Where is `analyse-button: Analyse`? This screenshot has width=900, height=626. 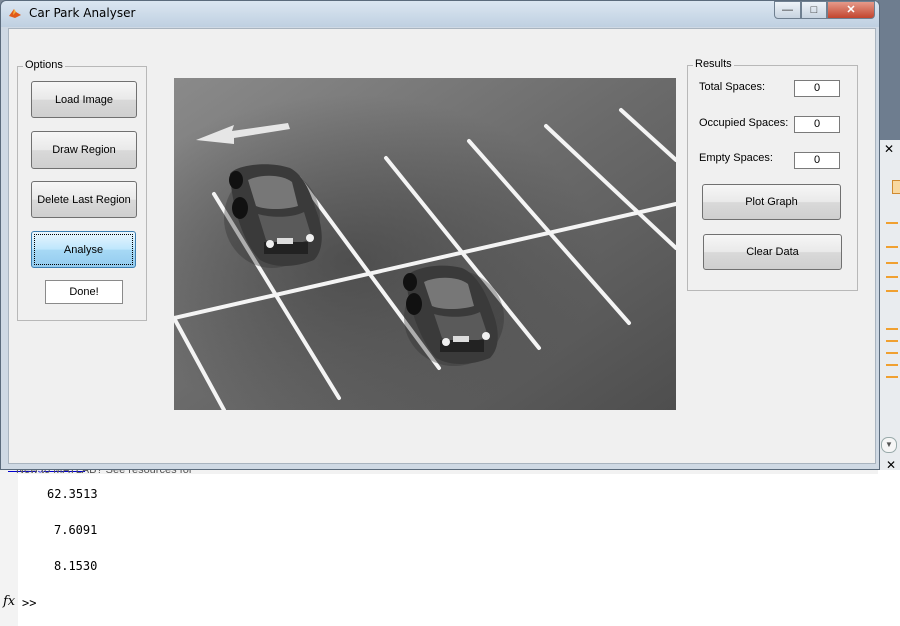
analyse-button: Analyse is located at coordinates (83, 249).